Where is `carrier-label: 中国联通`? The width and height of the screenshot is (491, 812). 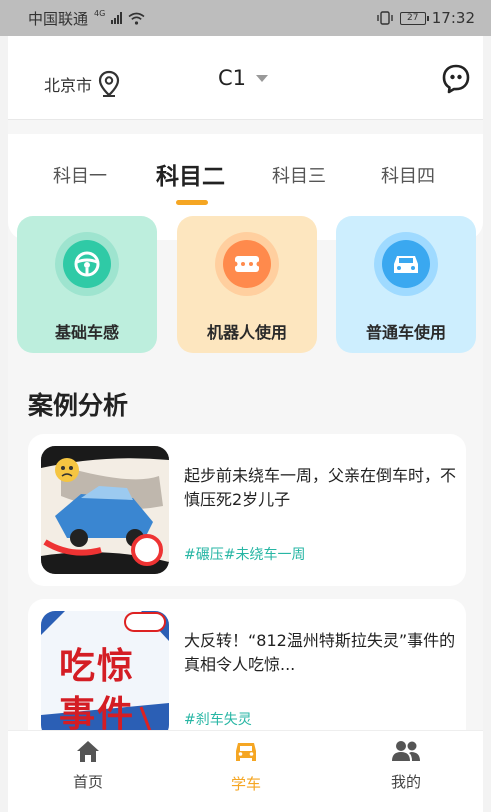 carrier-label: 中国联通 is located at coordinates (58, 18).